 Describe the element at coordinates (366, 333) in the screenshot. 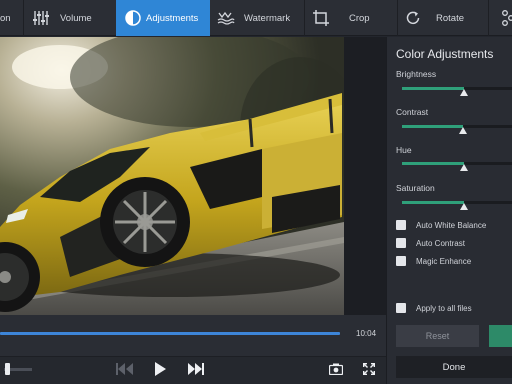

I see `duration-label: 10:04` at that location.